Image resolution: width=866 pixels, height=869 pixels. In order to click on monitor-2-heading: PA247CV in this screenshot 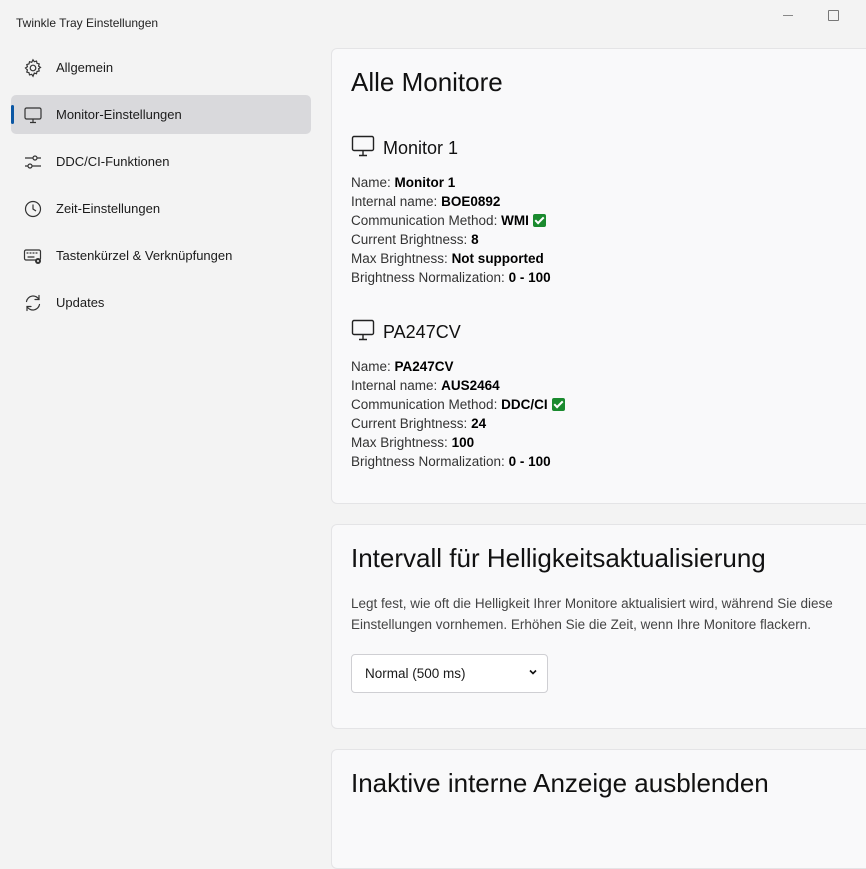, I will do `click(406, 332)`.